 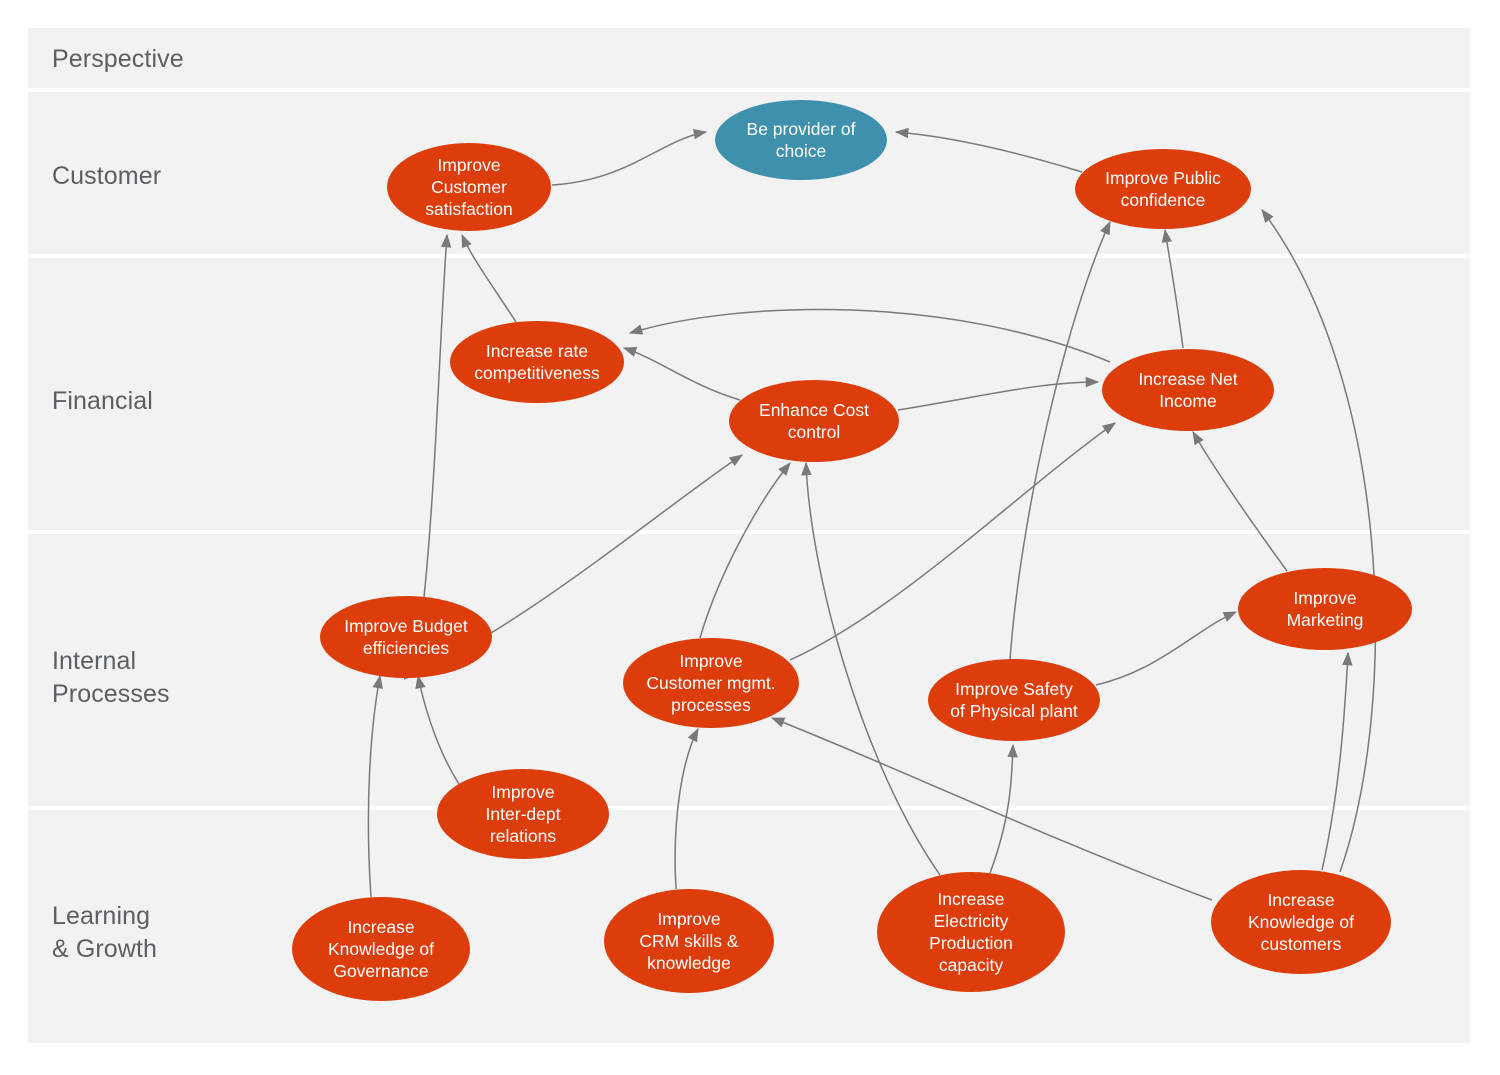 I want to click on node-label: Increase rate competitiveness, so click(x=537, y=362).